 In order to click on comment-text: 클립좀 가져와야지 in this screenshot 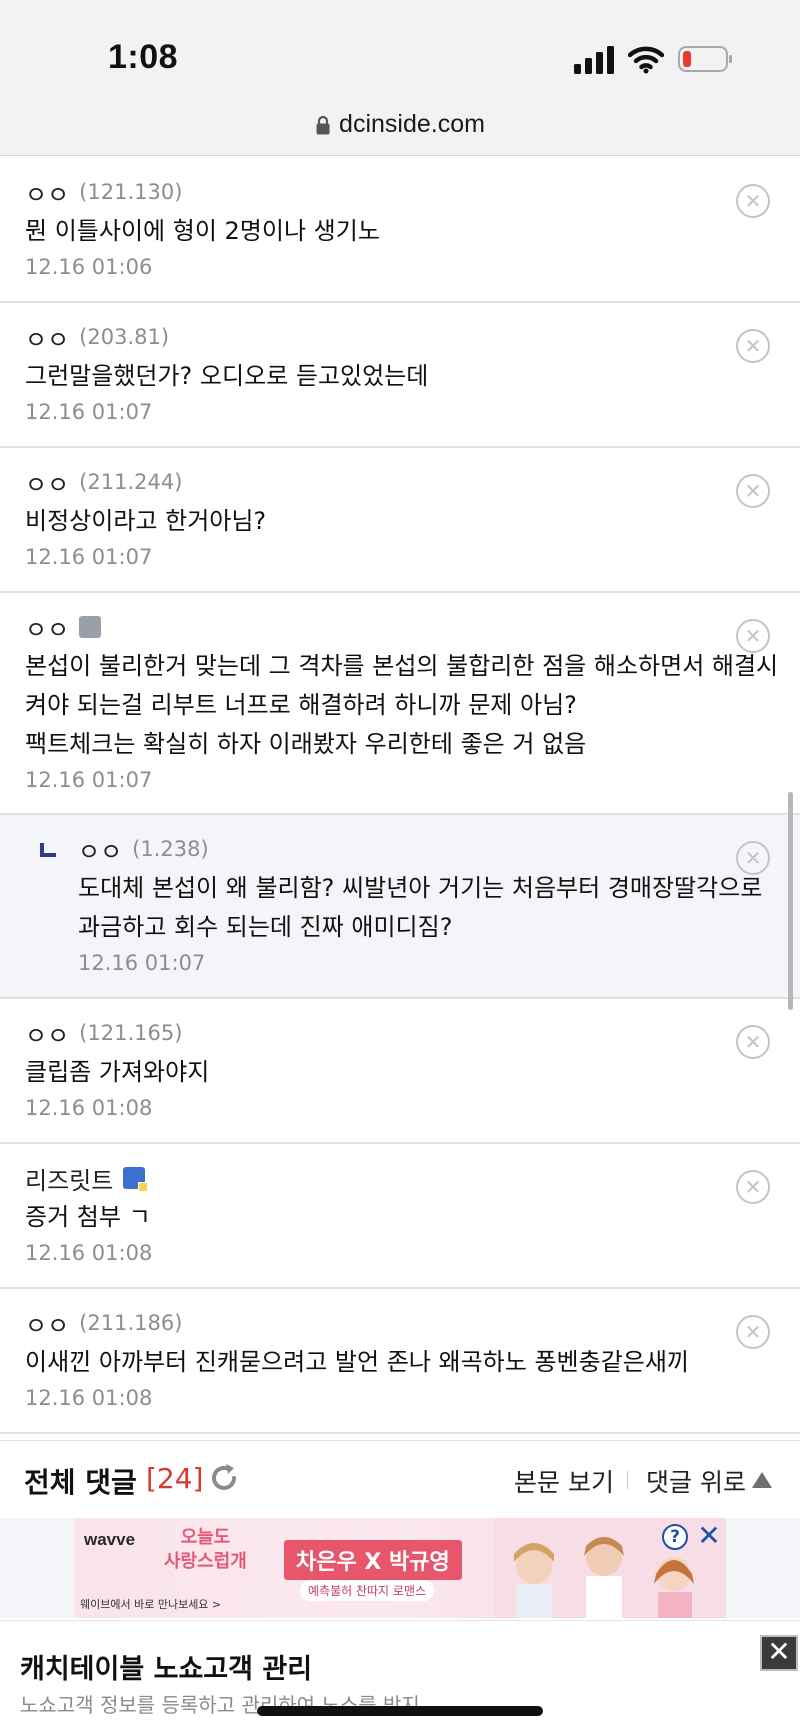, I will do `click(117, 1072)`.